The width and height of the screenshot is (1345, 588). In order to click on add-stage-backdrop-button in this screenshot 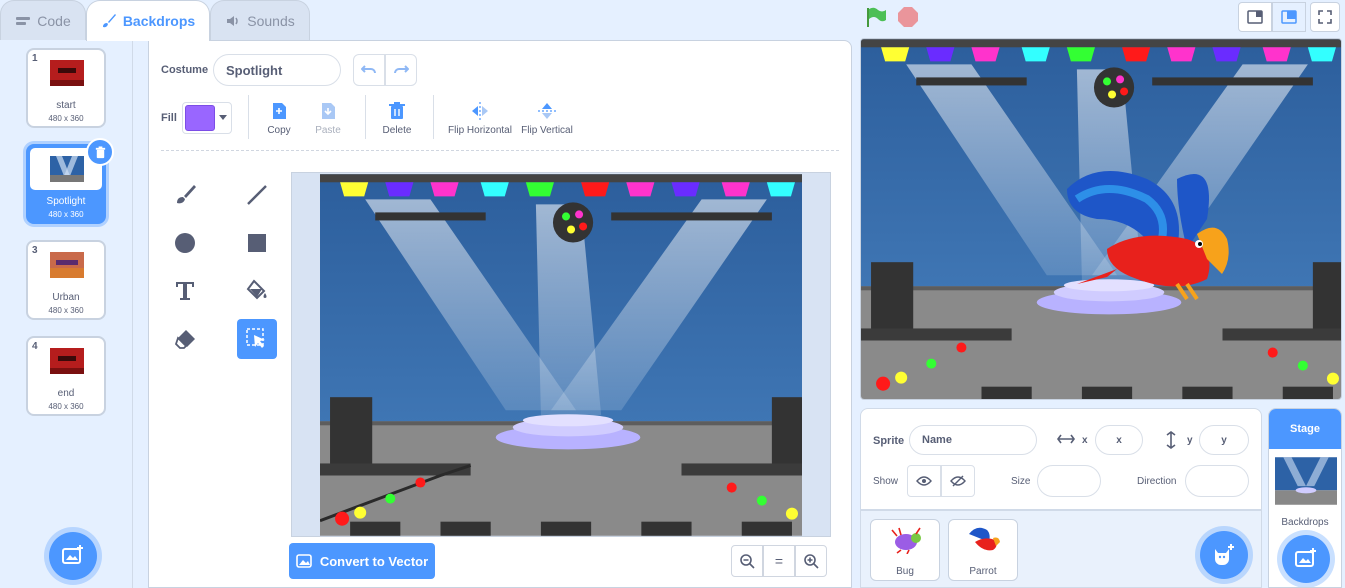, I will do `click(1306, 559)`.